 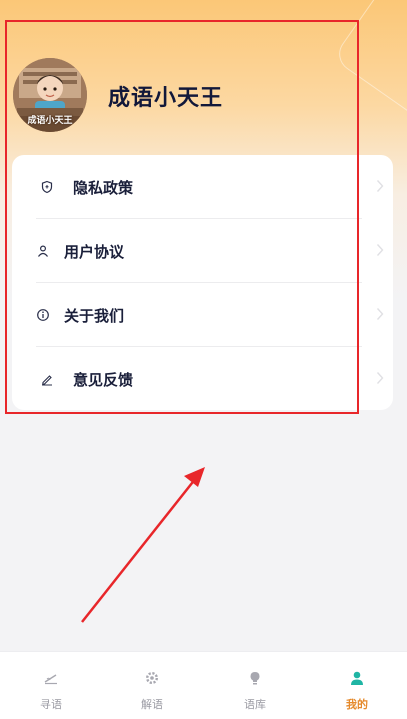 What do you see at coordinates (94, 251) in the screenshot?
I see `menu-item-label: 用户协议` at bounding box center [94, 251].